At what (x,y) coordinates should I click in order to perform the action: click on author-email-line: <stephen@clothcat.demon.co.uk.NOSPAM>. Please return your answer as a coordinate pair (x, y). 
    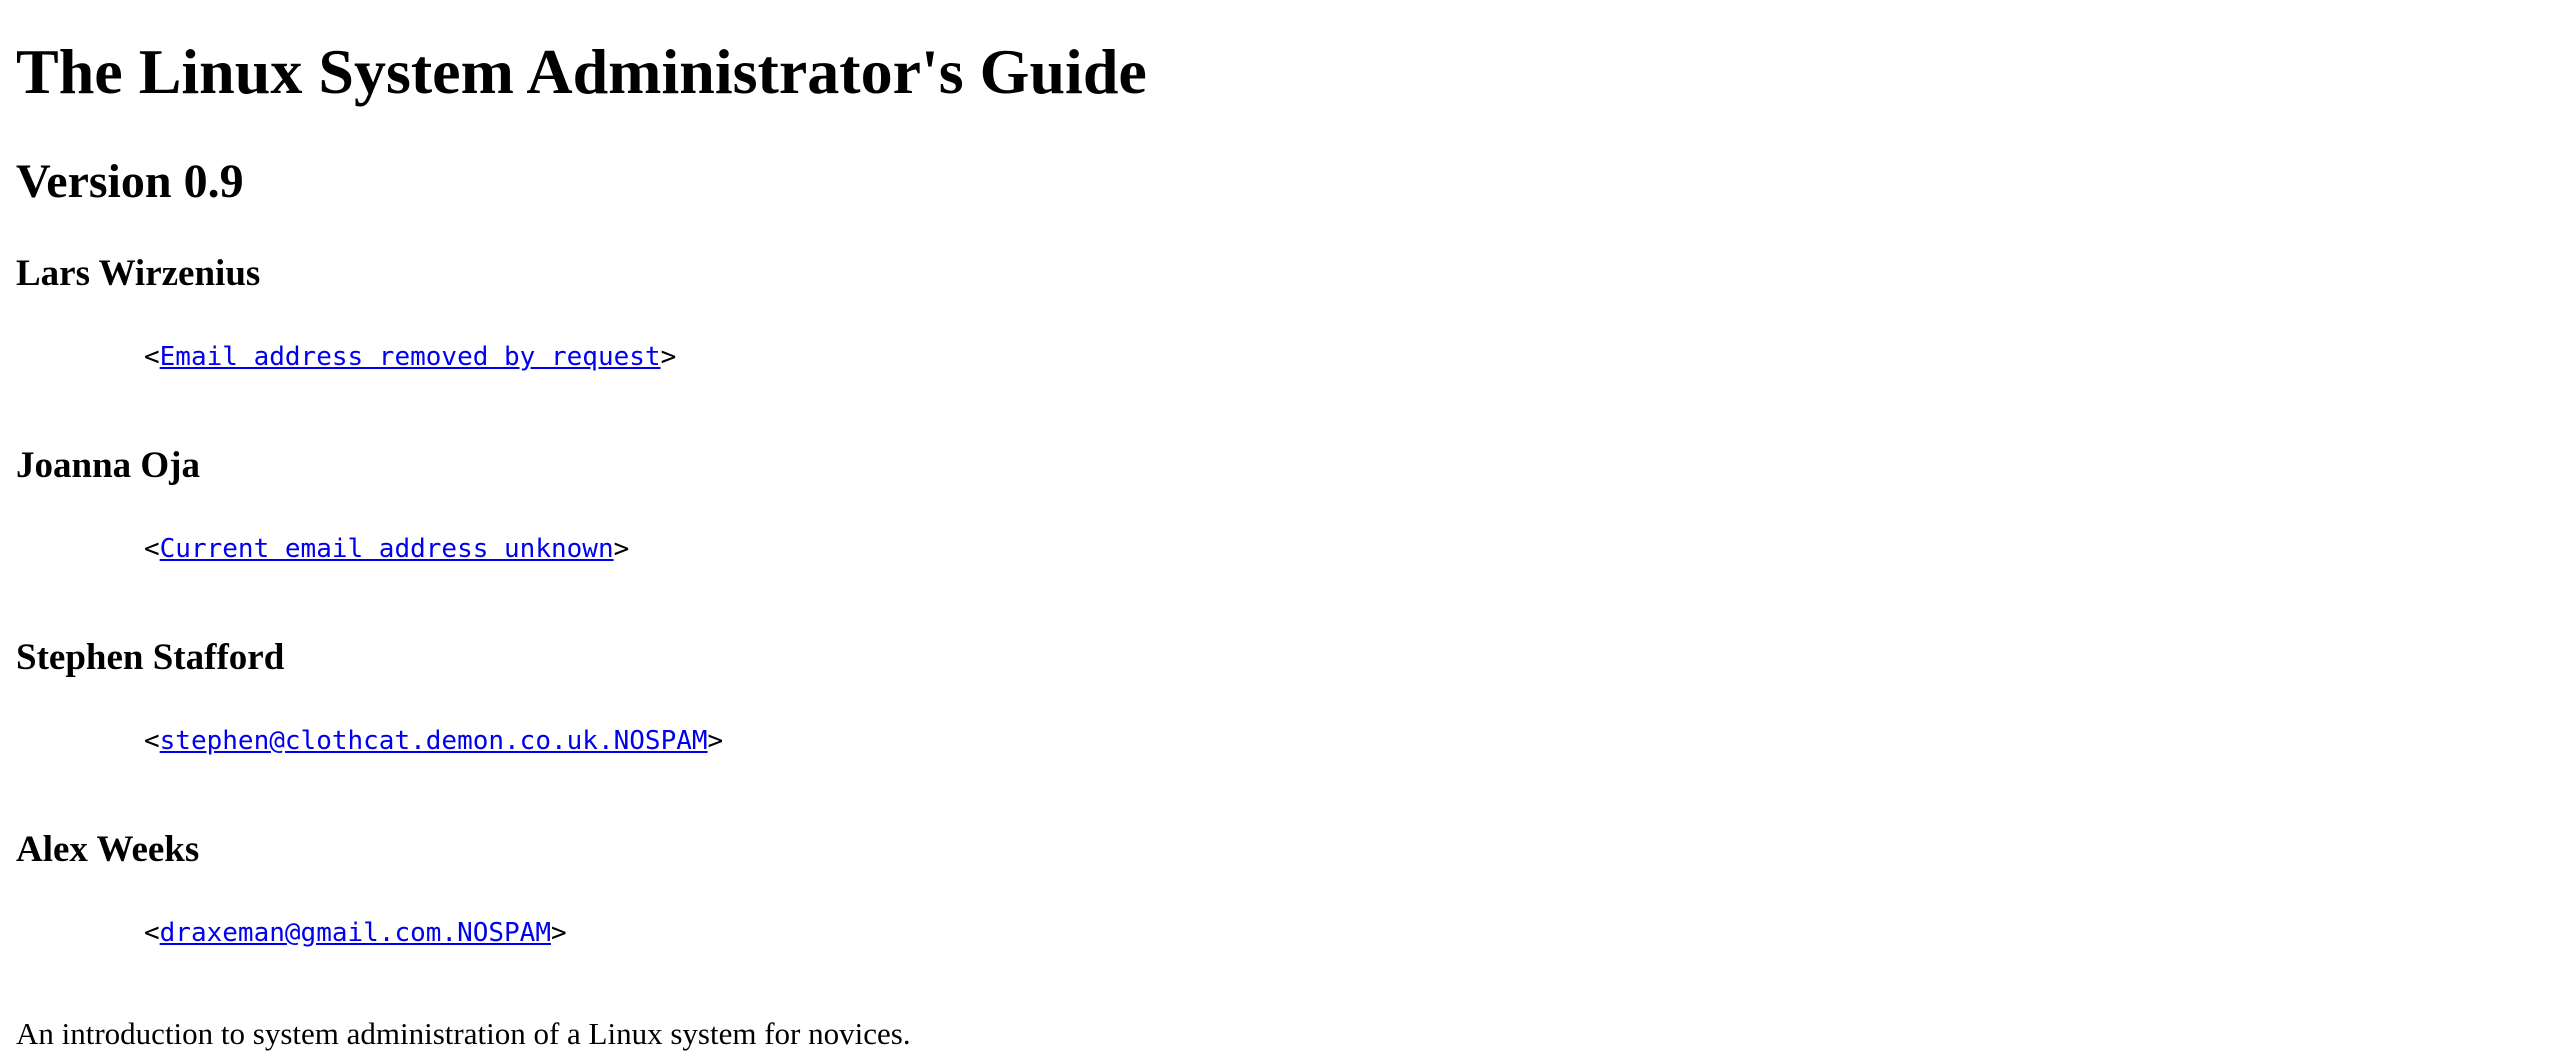
    Looking at the image, I should click on (433, 741).